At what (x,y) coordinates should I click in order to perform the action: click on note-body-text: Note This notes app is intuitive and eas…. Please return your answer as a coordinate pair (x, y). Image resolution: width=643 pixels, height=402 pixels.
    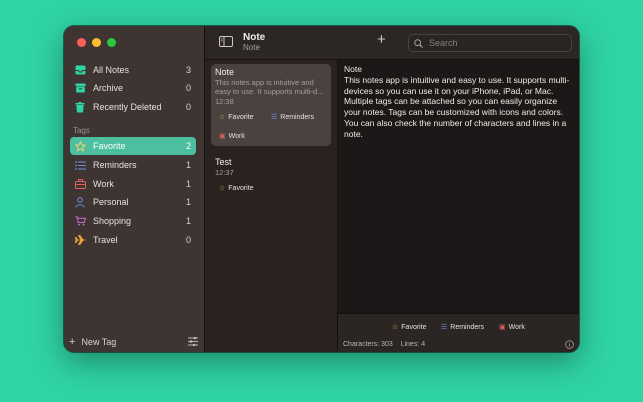
    Looking at the image, I should click on (459, 102).